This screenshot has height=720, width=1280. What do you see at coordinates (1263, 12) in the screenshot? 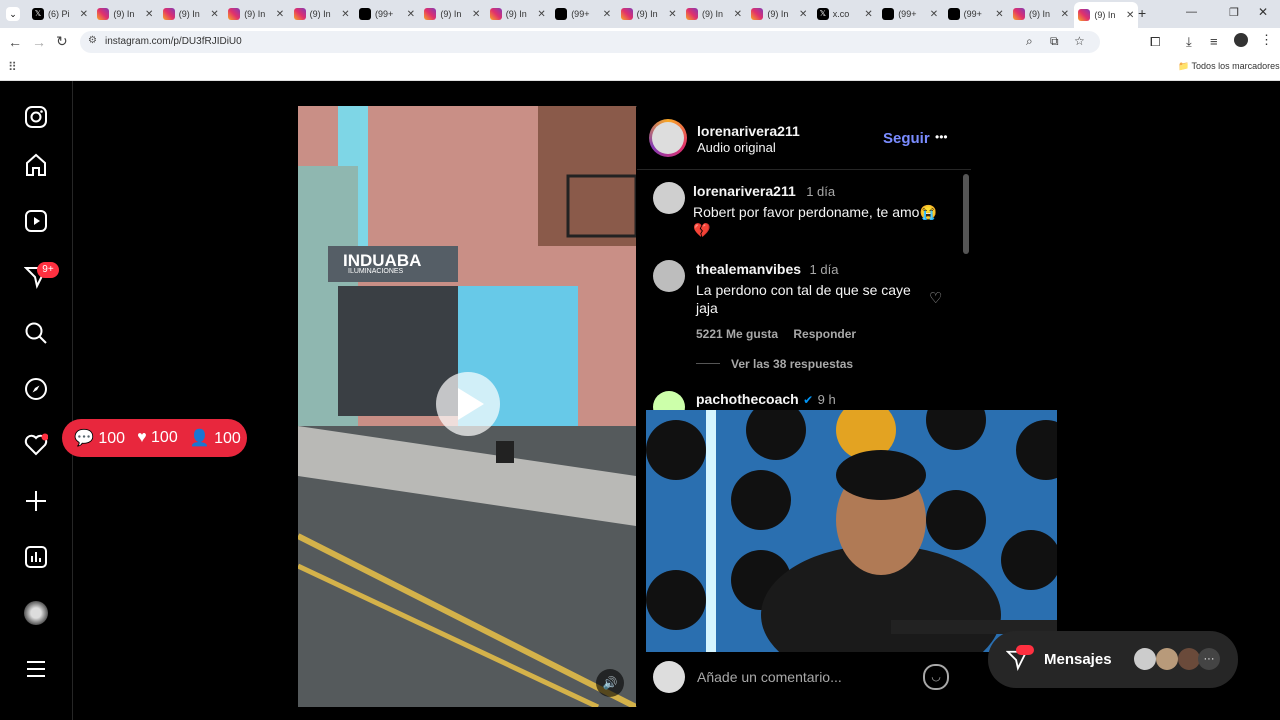
I see `close-window-button: ✕` at bounding box center [1263, 12].